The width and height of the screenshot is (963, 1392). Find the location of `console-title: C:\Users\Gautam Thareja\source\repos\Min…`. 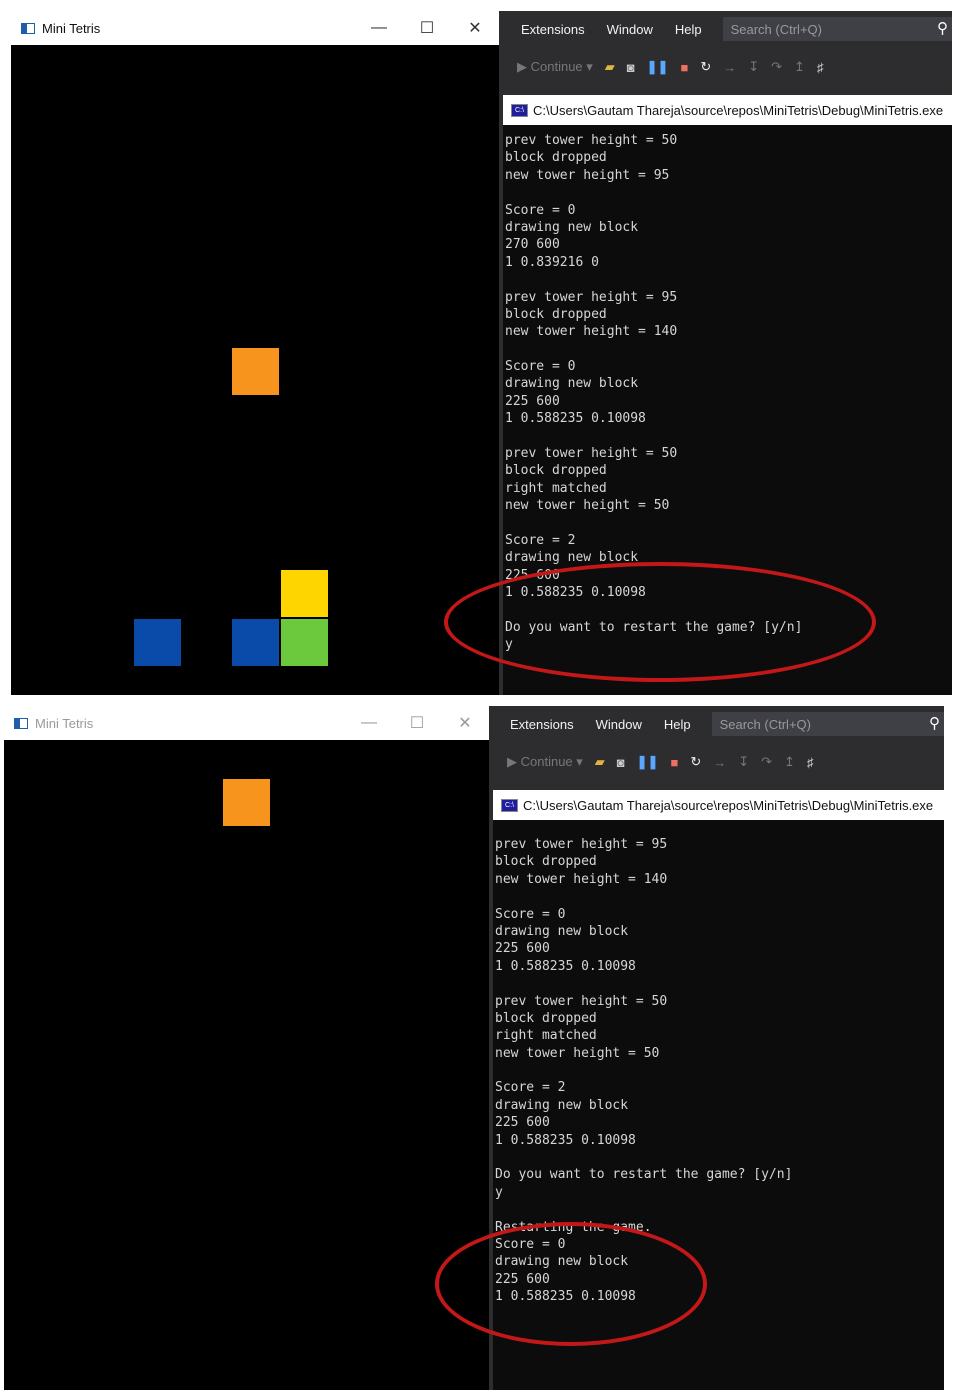

console-title: C:\Users\Gautam Thareja\source\repos\Min… is located at coordinates (728, 805).